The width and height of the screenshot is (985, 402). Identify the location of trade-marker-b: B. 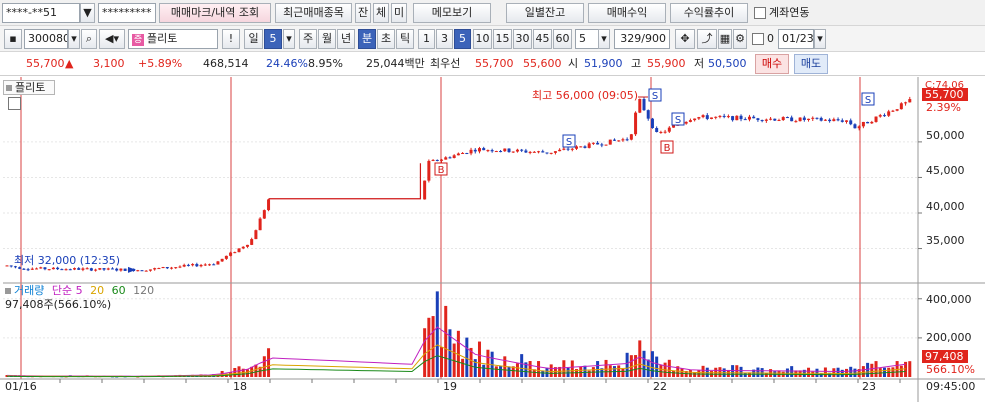
(441, 169).